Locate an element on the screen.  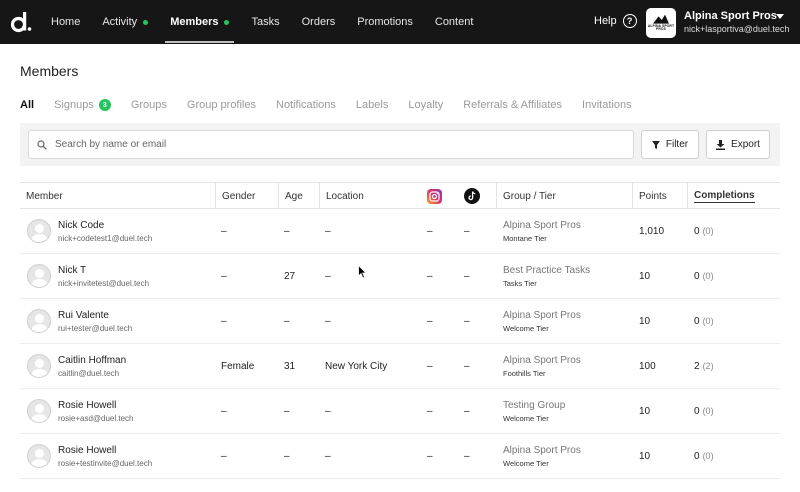
search-icon is located at coordinates (42, 144).